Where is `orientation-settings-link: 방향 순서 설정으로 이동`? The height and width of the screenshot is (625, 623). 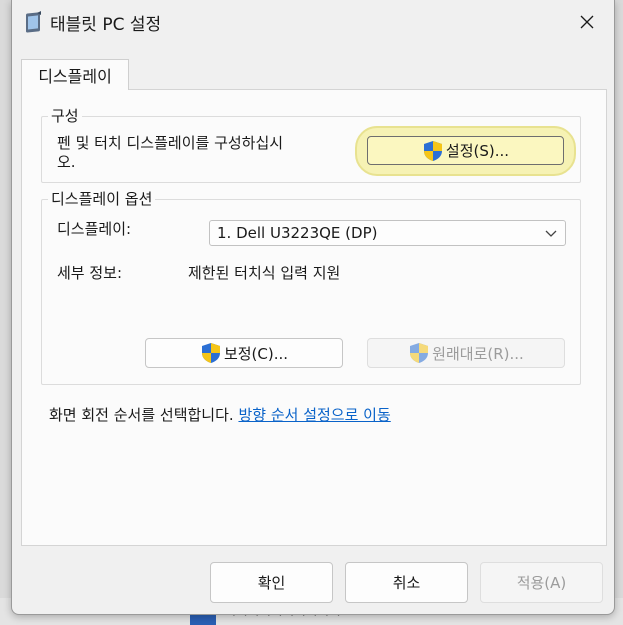 orientation-settings-link: 방향 순서 설정으로 이동 is located at coordinates (314, 415).